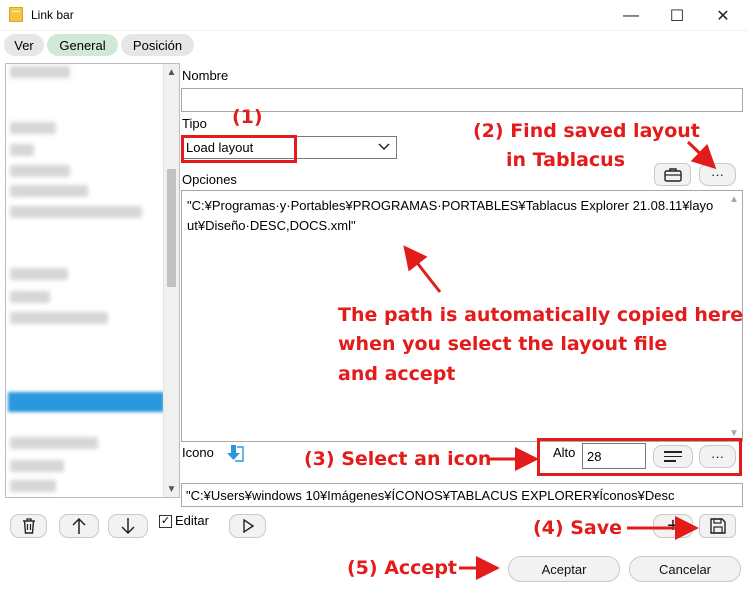 The height and width of the screenshot is (592, 748). I want to click on annotation-path-note-3: and accept, so click(397, 374).